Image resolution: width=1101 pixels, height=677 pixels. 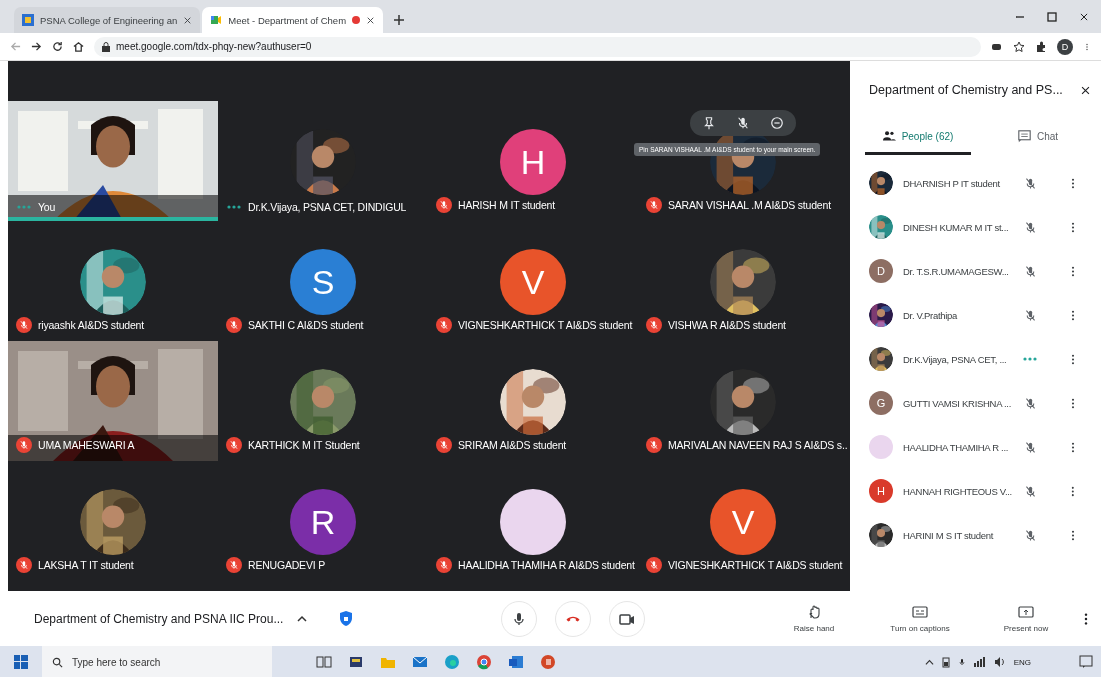 I want to click on home-icon, so click(x=78, y=46).